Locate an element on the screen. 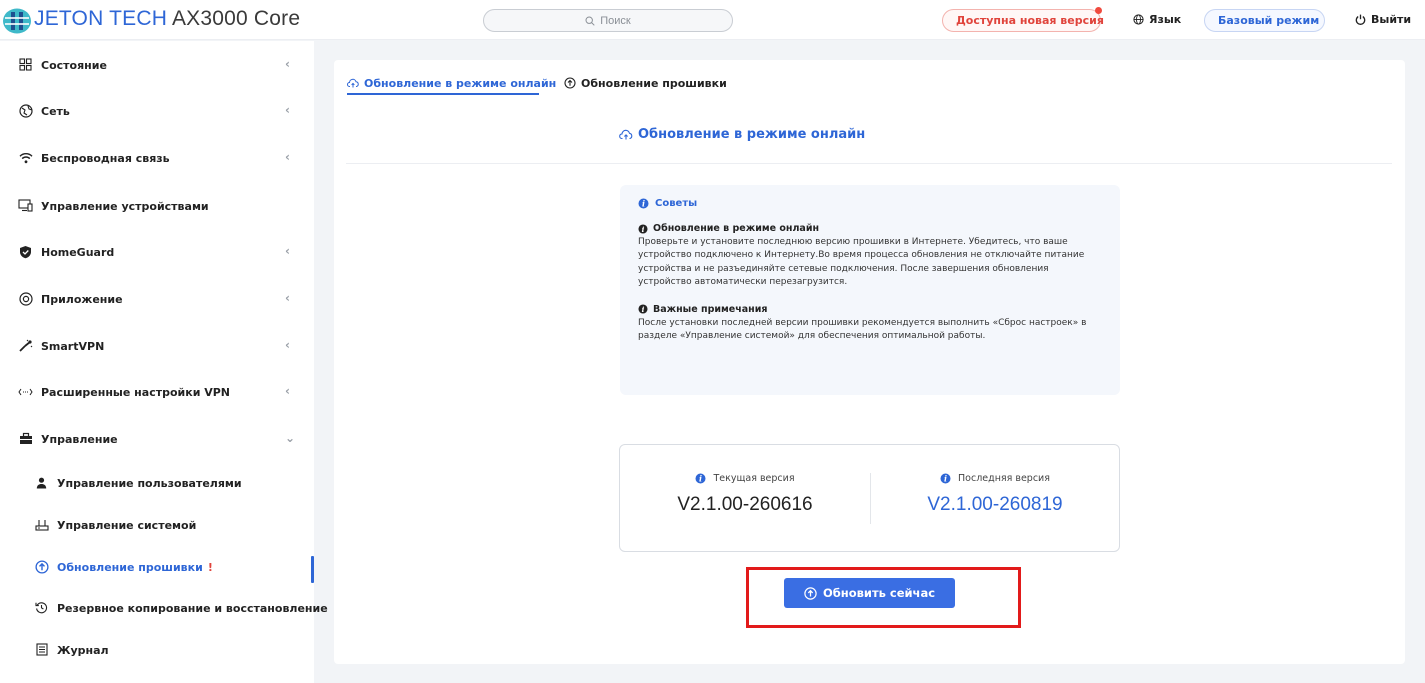  toolbox-icon is located at coordinates (25, 438).